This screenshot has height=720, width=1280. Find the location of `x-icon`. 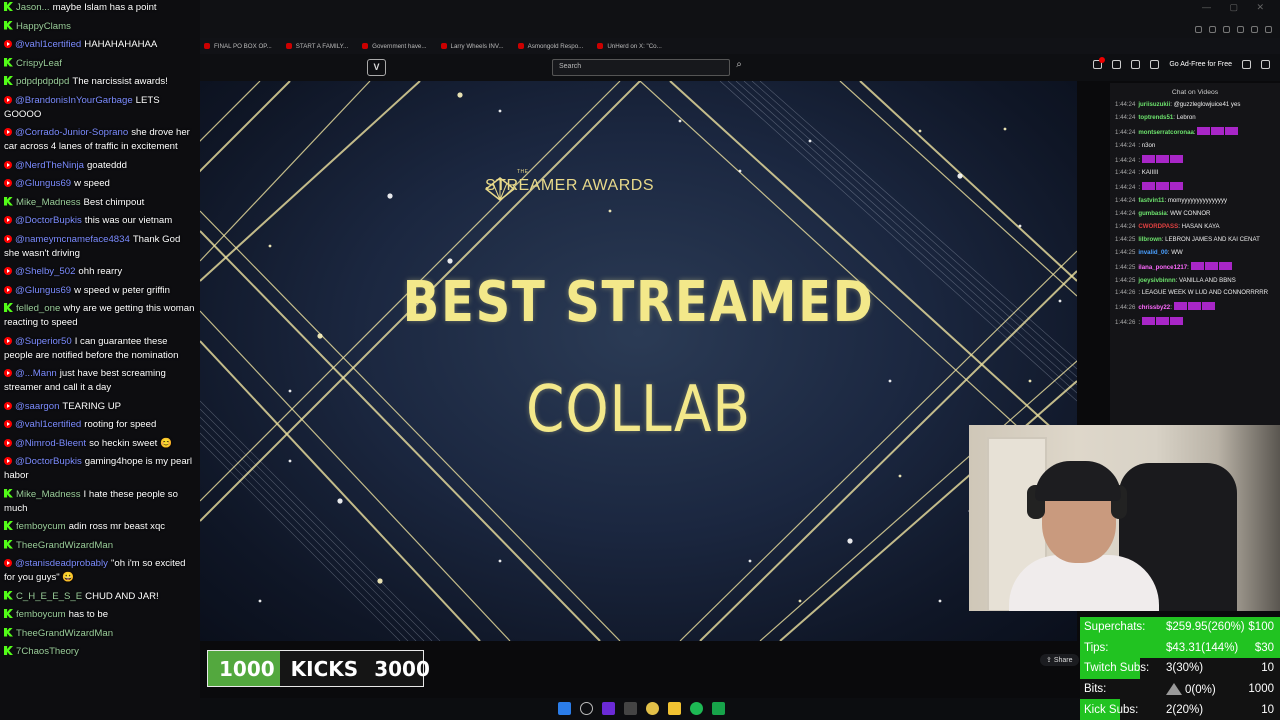

x-icon is located at coordinates (1246, 64).